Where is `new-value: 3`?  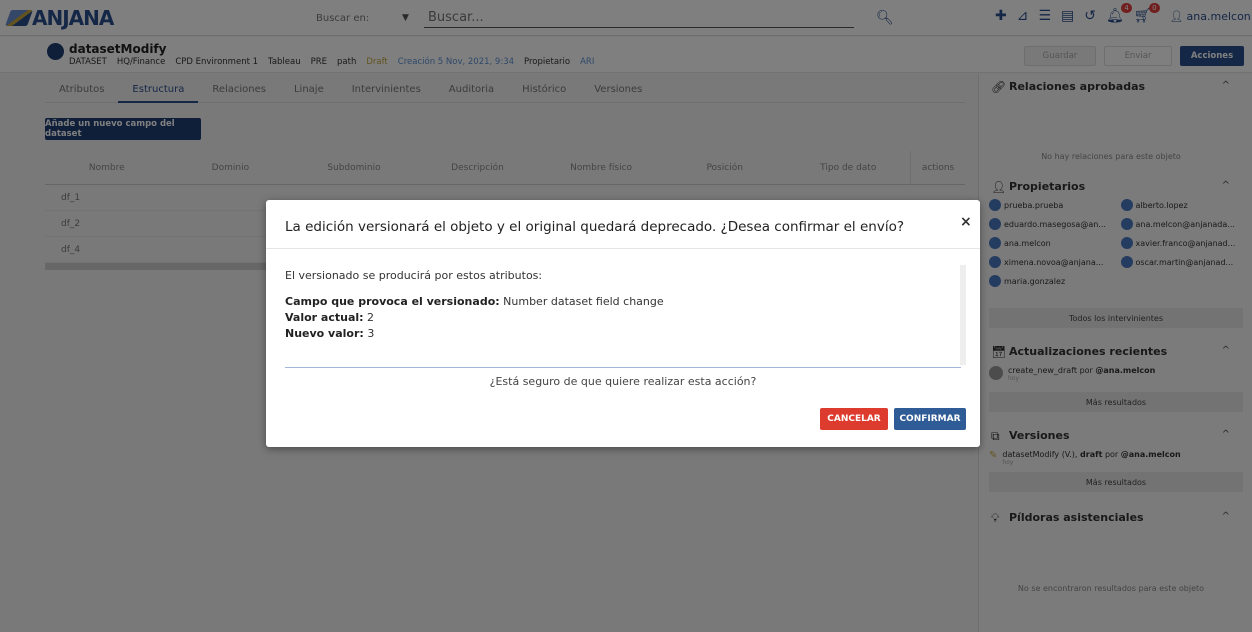
new-value: 3 is located at coordinates (371, 333).